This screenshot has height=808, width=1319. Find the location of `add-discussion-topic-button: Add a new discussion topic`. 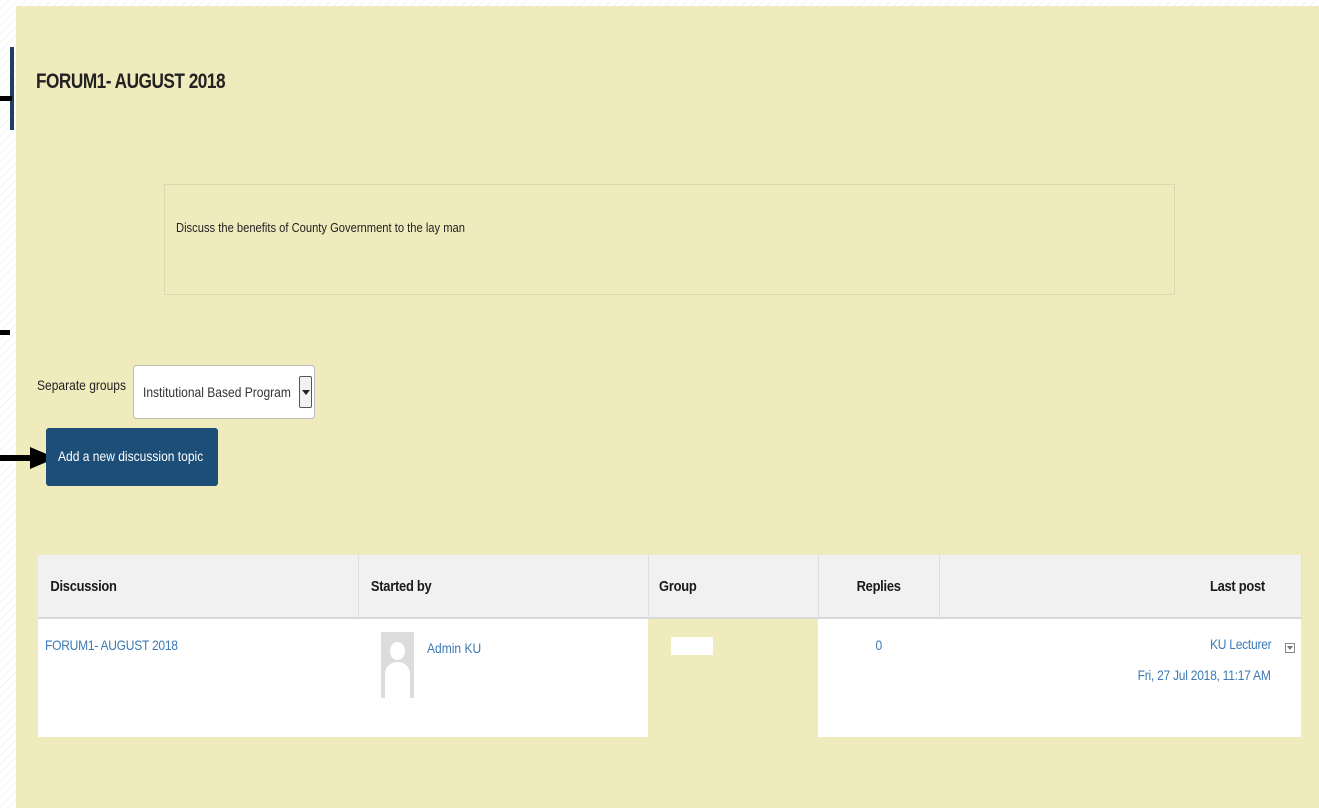

add-discussion-topic-button: Add a new discussion topic is located at coordinates (132, 457).